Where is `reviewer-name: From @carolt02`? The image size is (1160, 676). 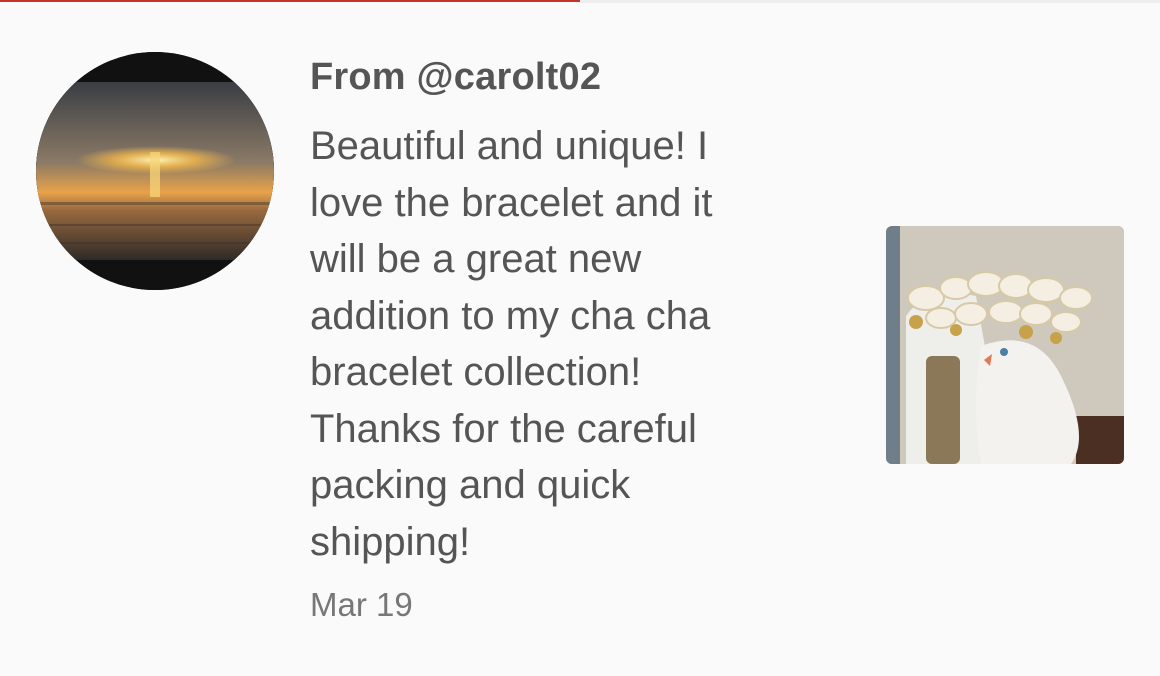 reviewer-name: From @carolt02 is located at coordinates (455, 77).